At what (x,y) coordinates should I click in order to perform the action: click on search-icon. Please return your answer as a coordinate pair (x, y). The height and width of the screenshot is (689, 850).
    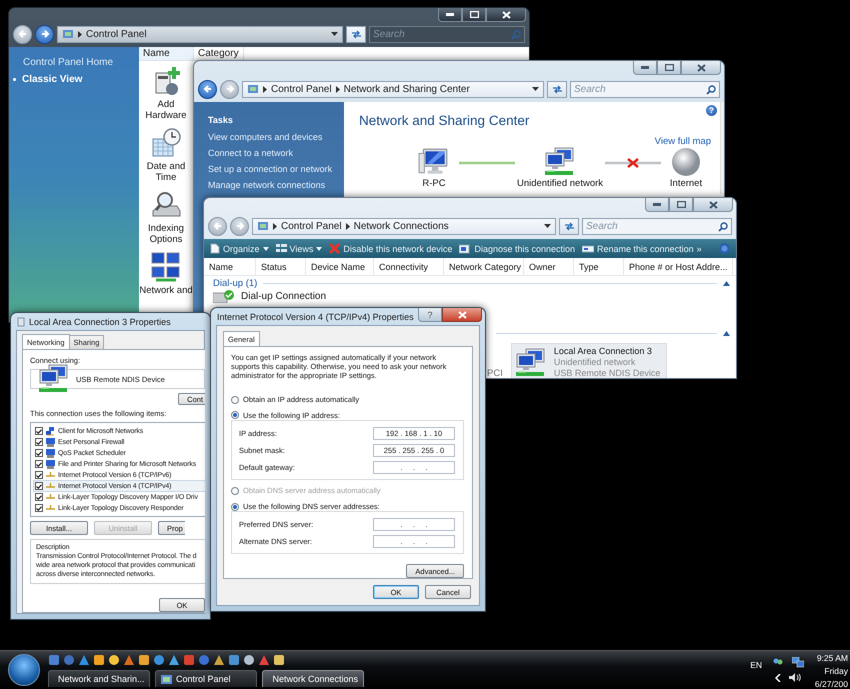
    Looking at the image, I should click on (711, 89).